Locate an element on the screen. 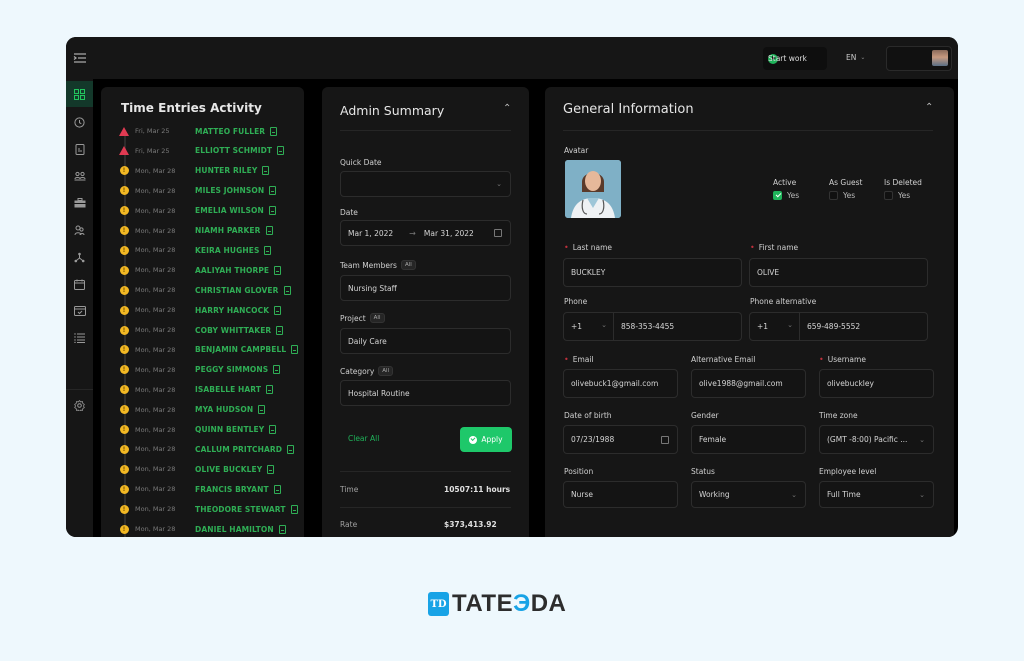  quick-date-select: ⌄ is located at coordinates (425, 184).